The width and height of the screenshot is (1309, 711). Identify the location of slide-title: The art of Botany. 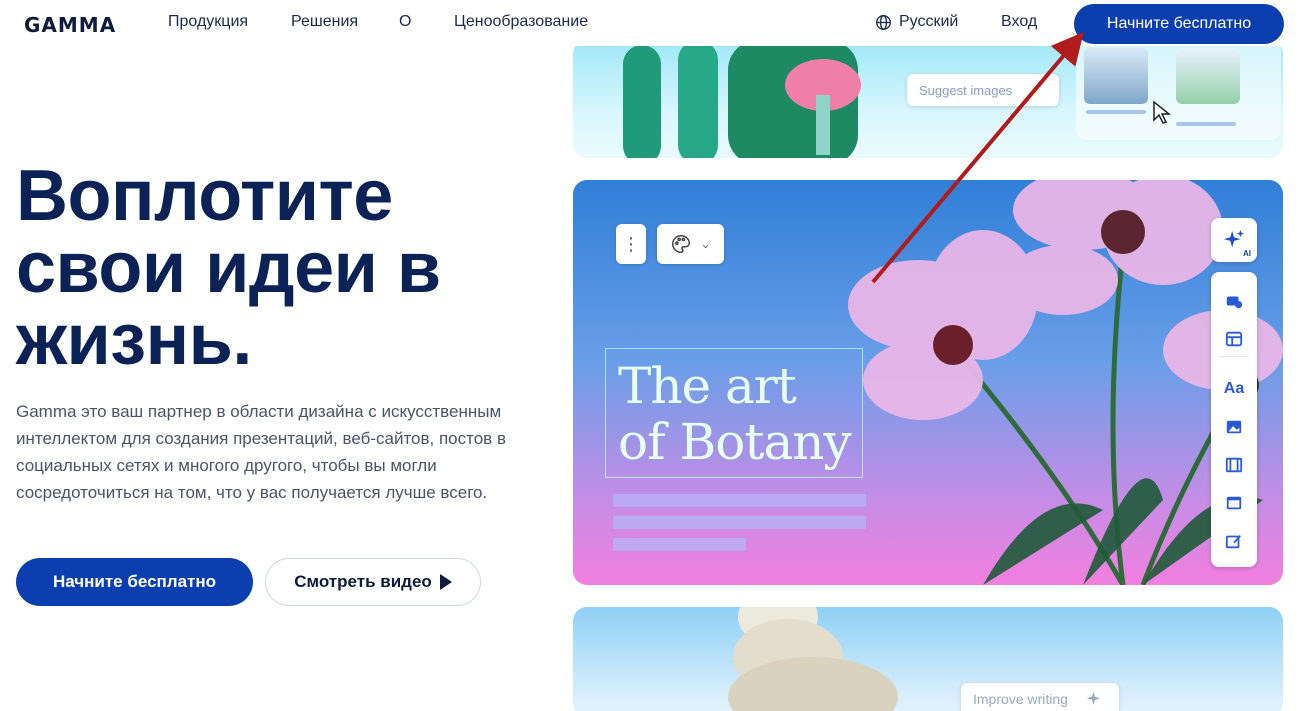
(735, 414).